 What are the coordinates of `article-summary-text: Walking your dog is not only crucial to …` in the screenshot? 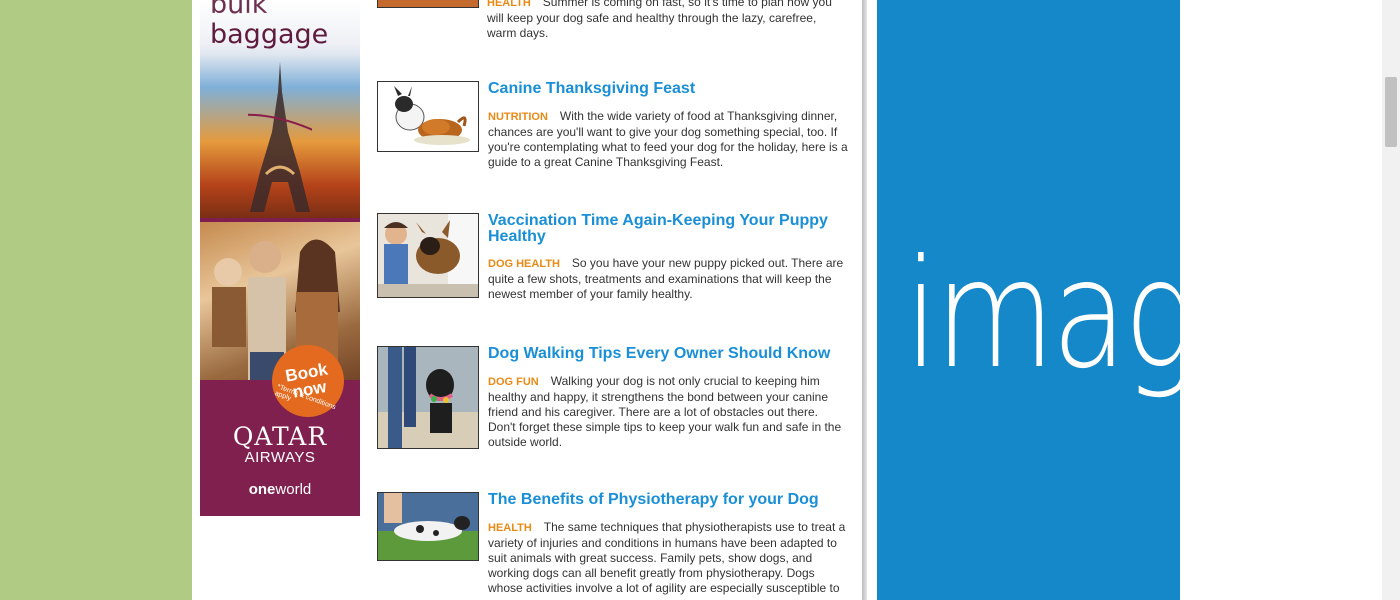 It's located at (665, 411).